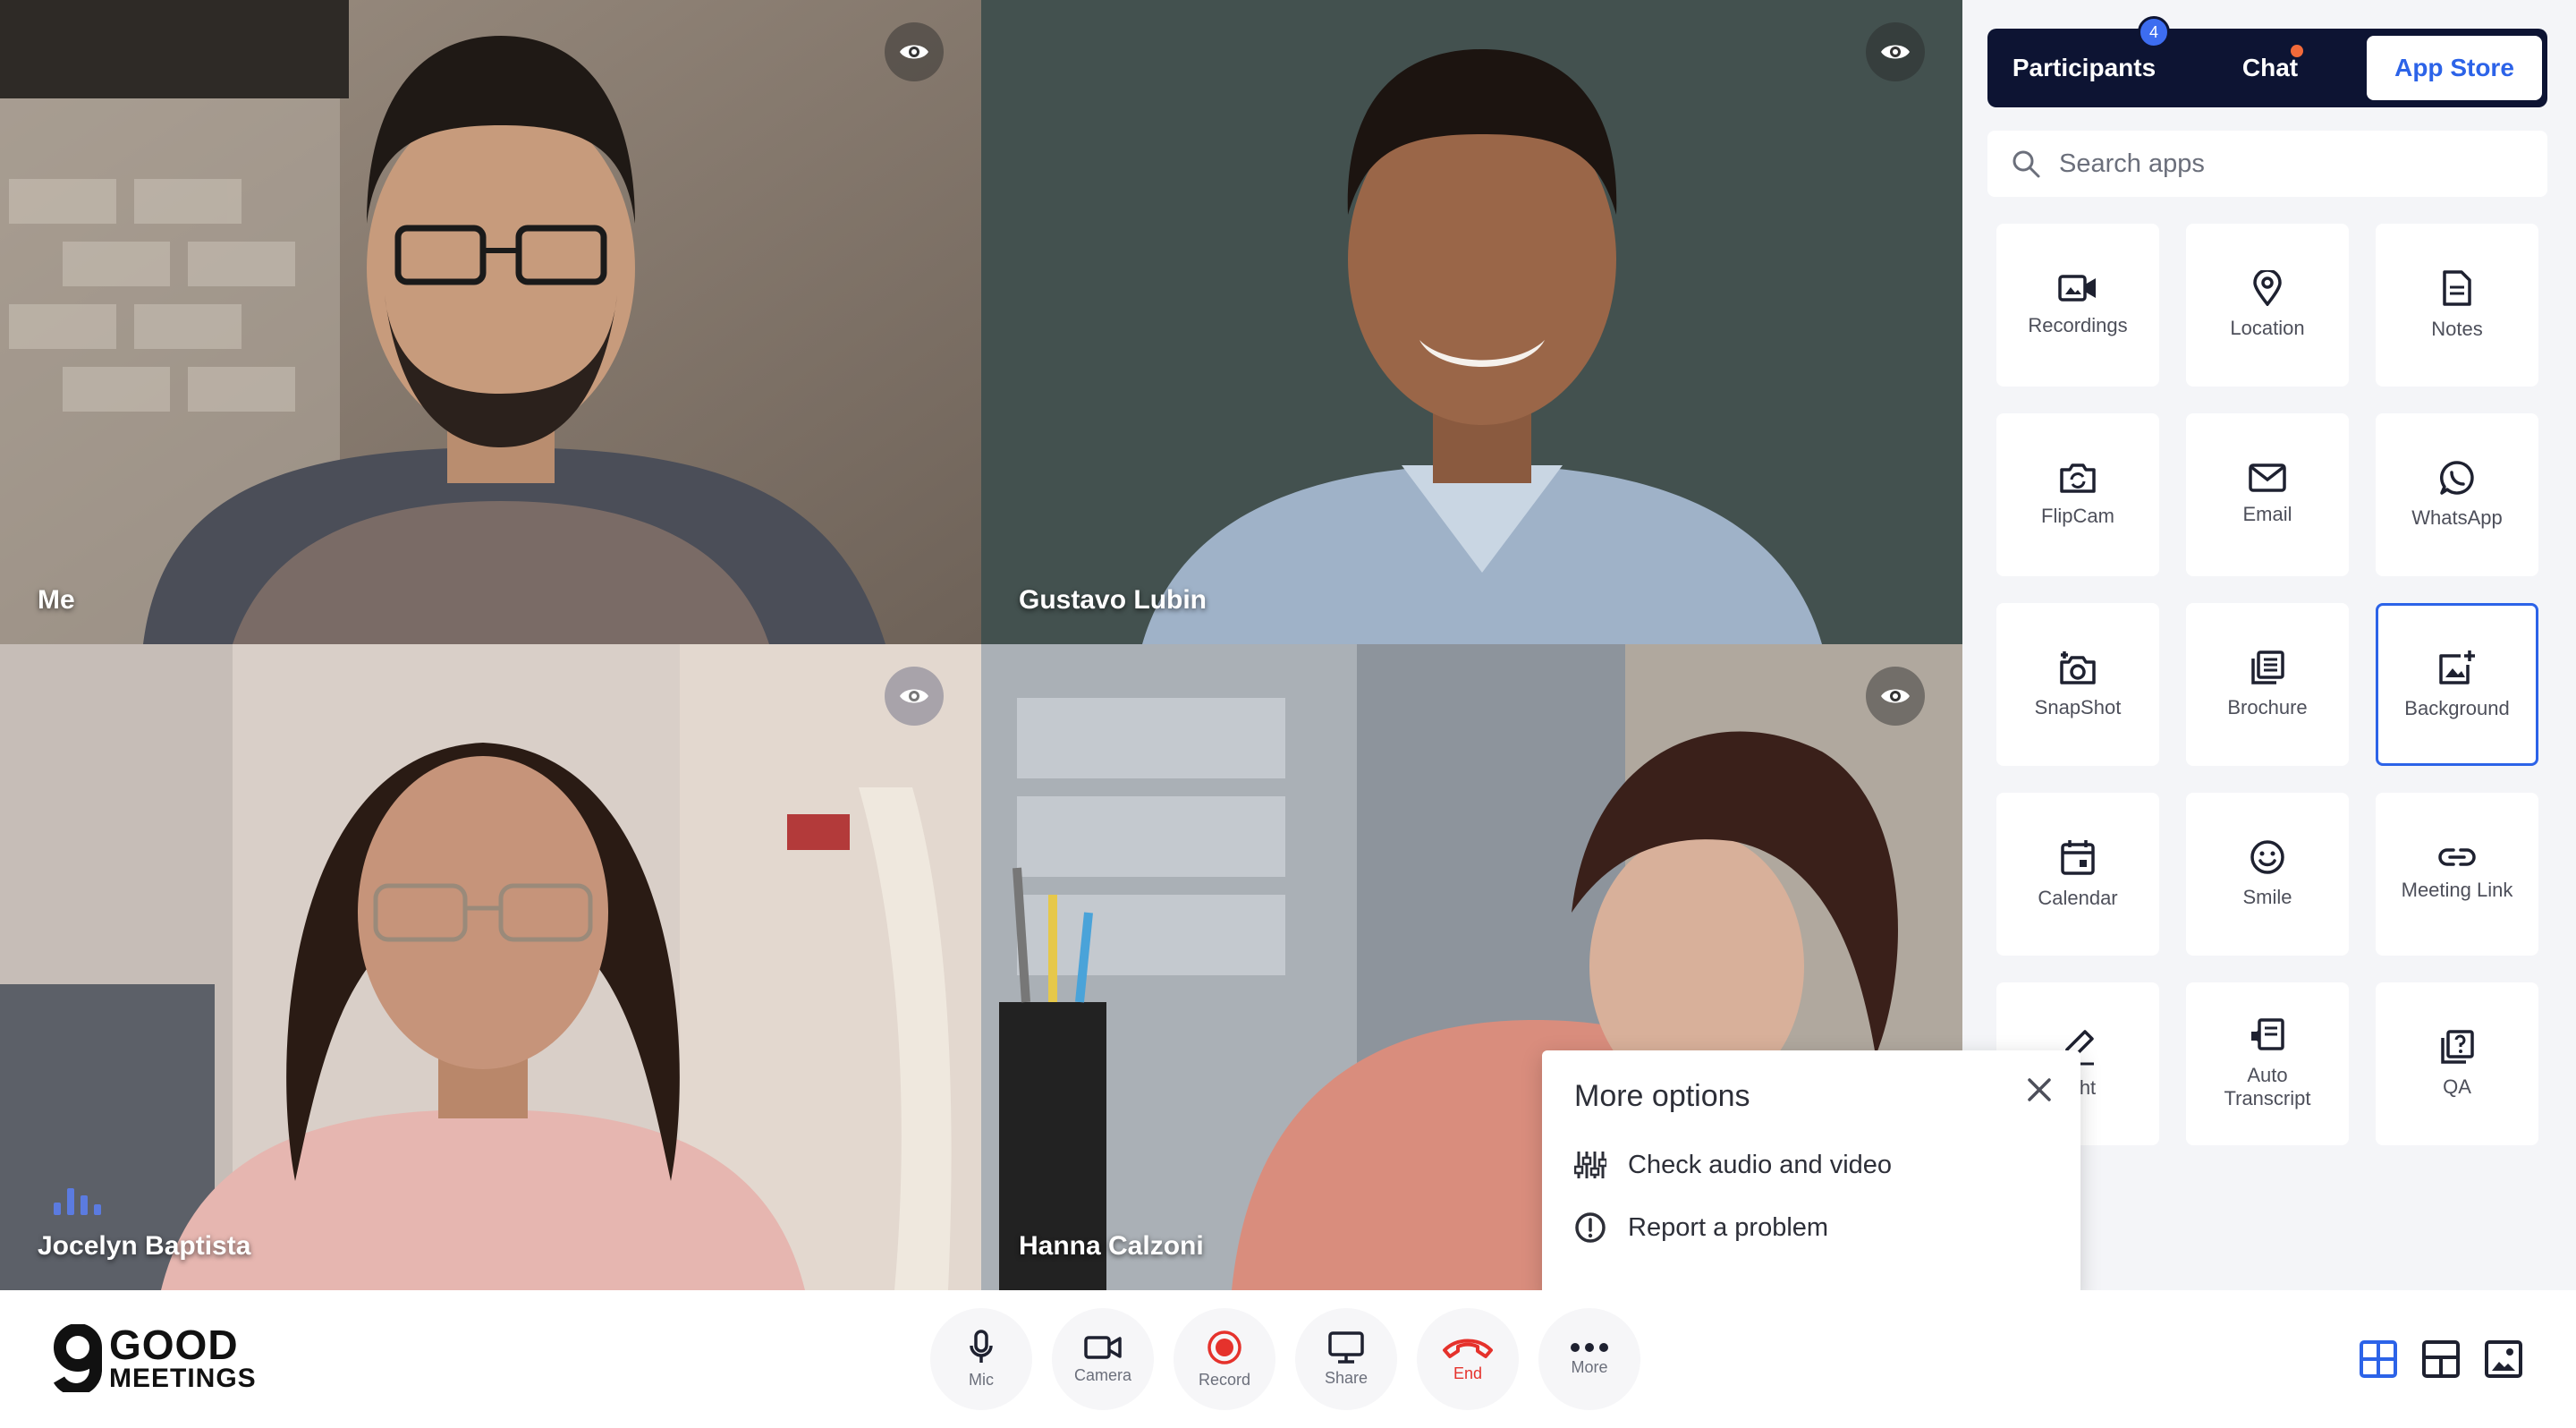  Describe the element at coordinates (2457, 708) in the screenshot. I see `app-label: Background` at that location.